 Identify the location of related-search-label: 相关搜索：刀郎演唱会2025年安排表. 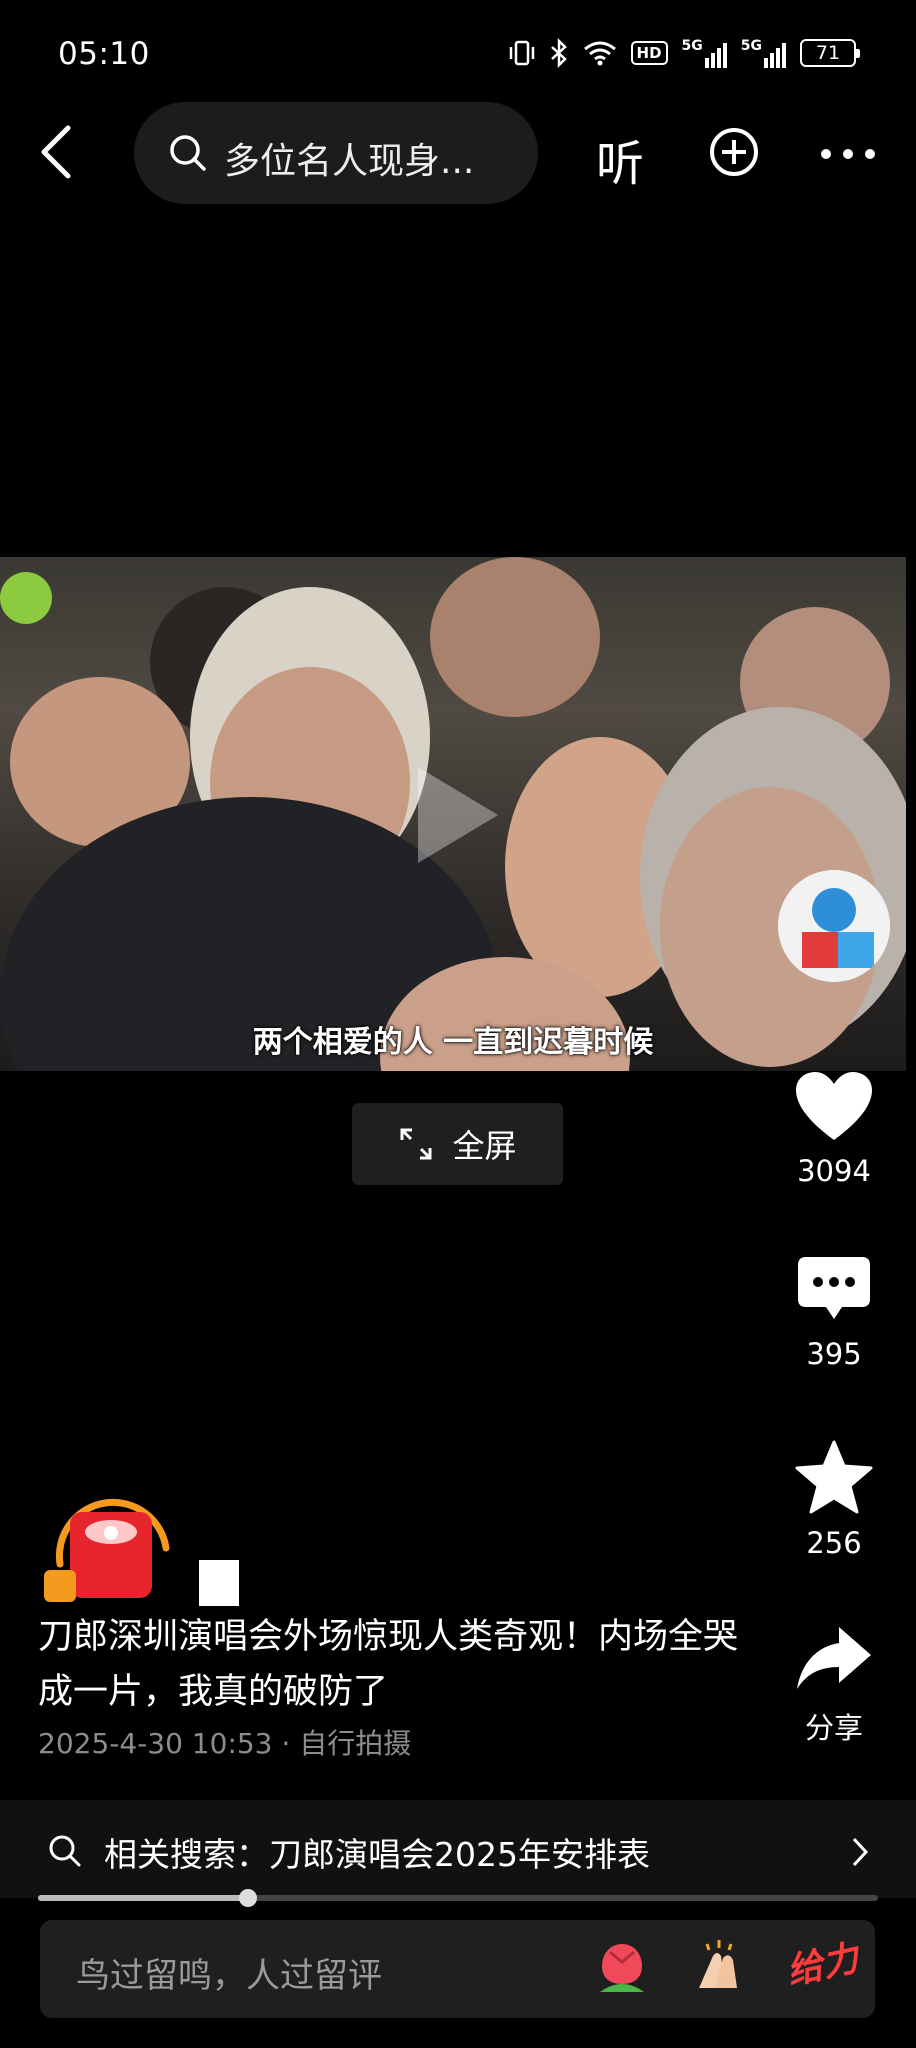
(377, 1854).